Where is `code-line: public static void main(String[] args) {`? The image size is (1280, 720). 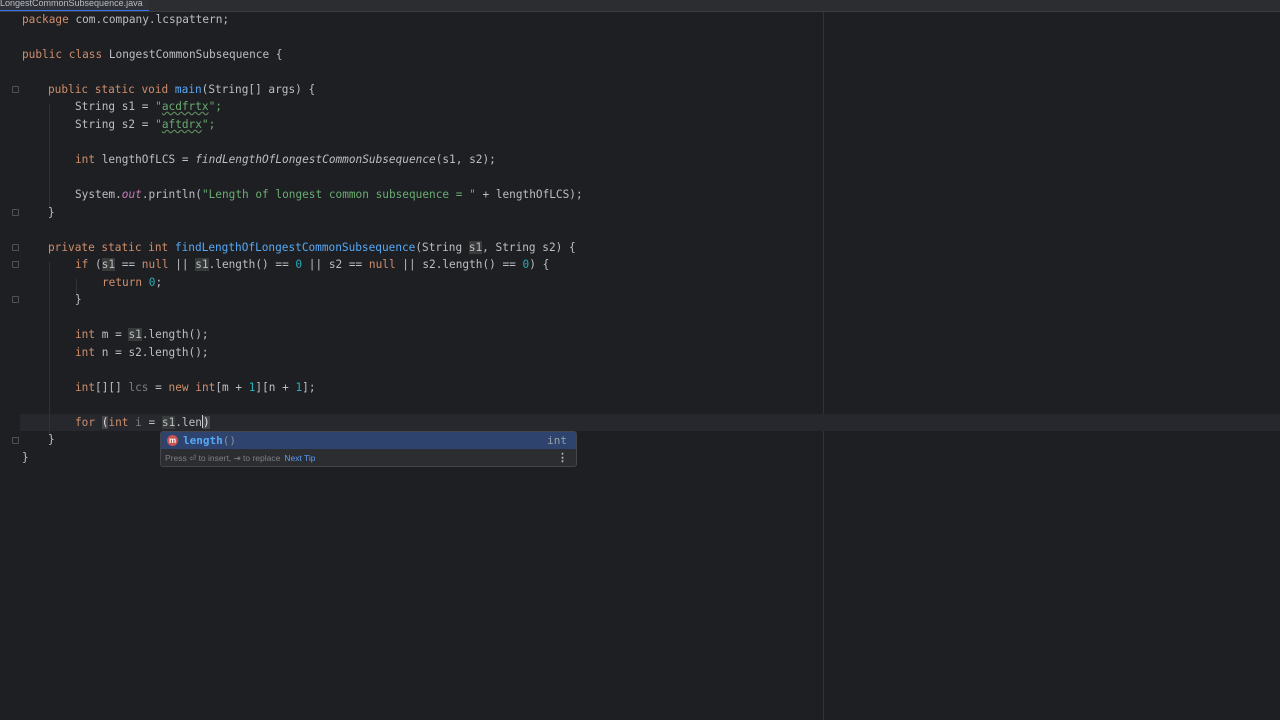
code-line: public static void main(String[] args) { is located at coordinates (182, 89).